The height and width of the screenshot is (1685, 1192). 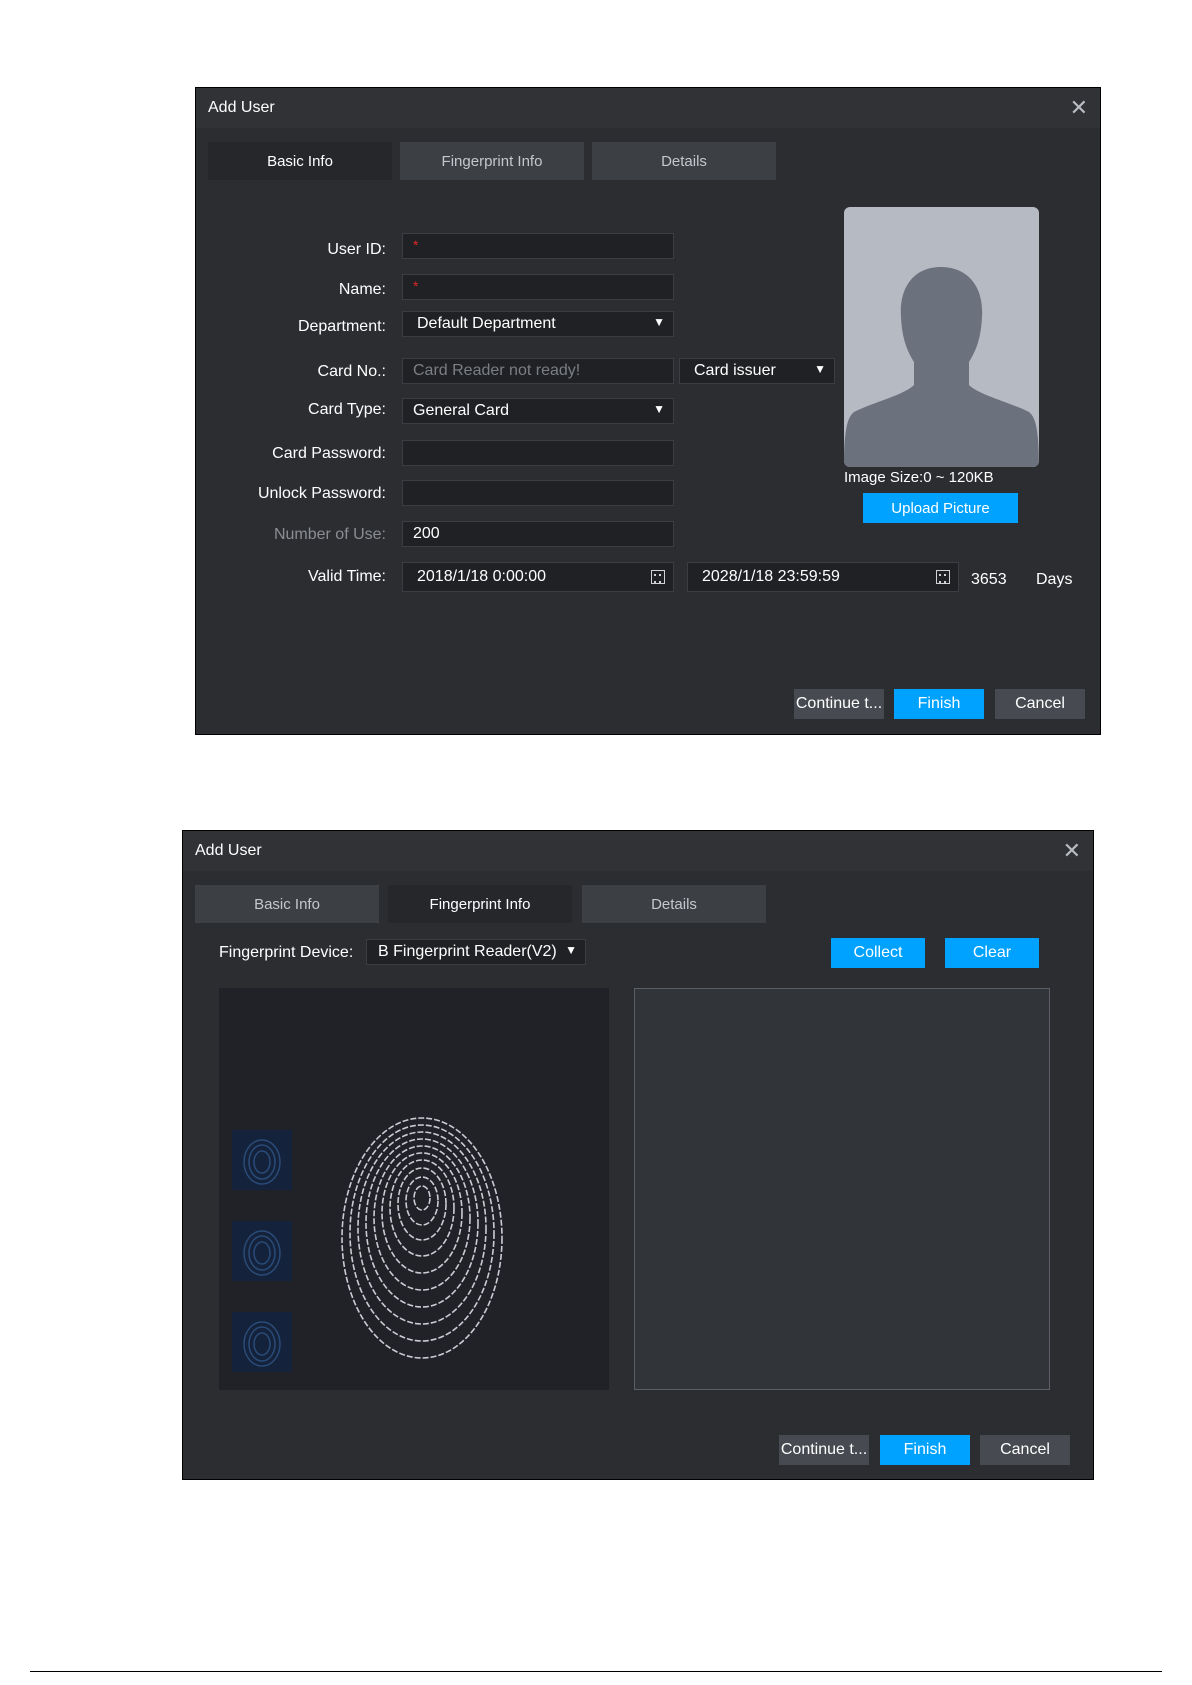 I want to click on valid-start-picker: 2018/1/18 0:00:00, so click(x=538, y=577).